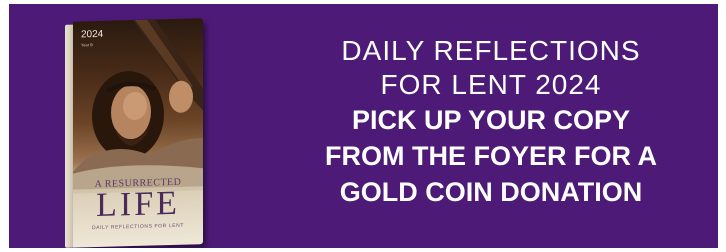 This screenshot has width=726, height=252. Describe the element at coordinates (138, 204) in the screenshot. I see `book-title-large: LIFE` at that location.